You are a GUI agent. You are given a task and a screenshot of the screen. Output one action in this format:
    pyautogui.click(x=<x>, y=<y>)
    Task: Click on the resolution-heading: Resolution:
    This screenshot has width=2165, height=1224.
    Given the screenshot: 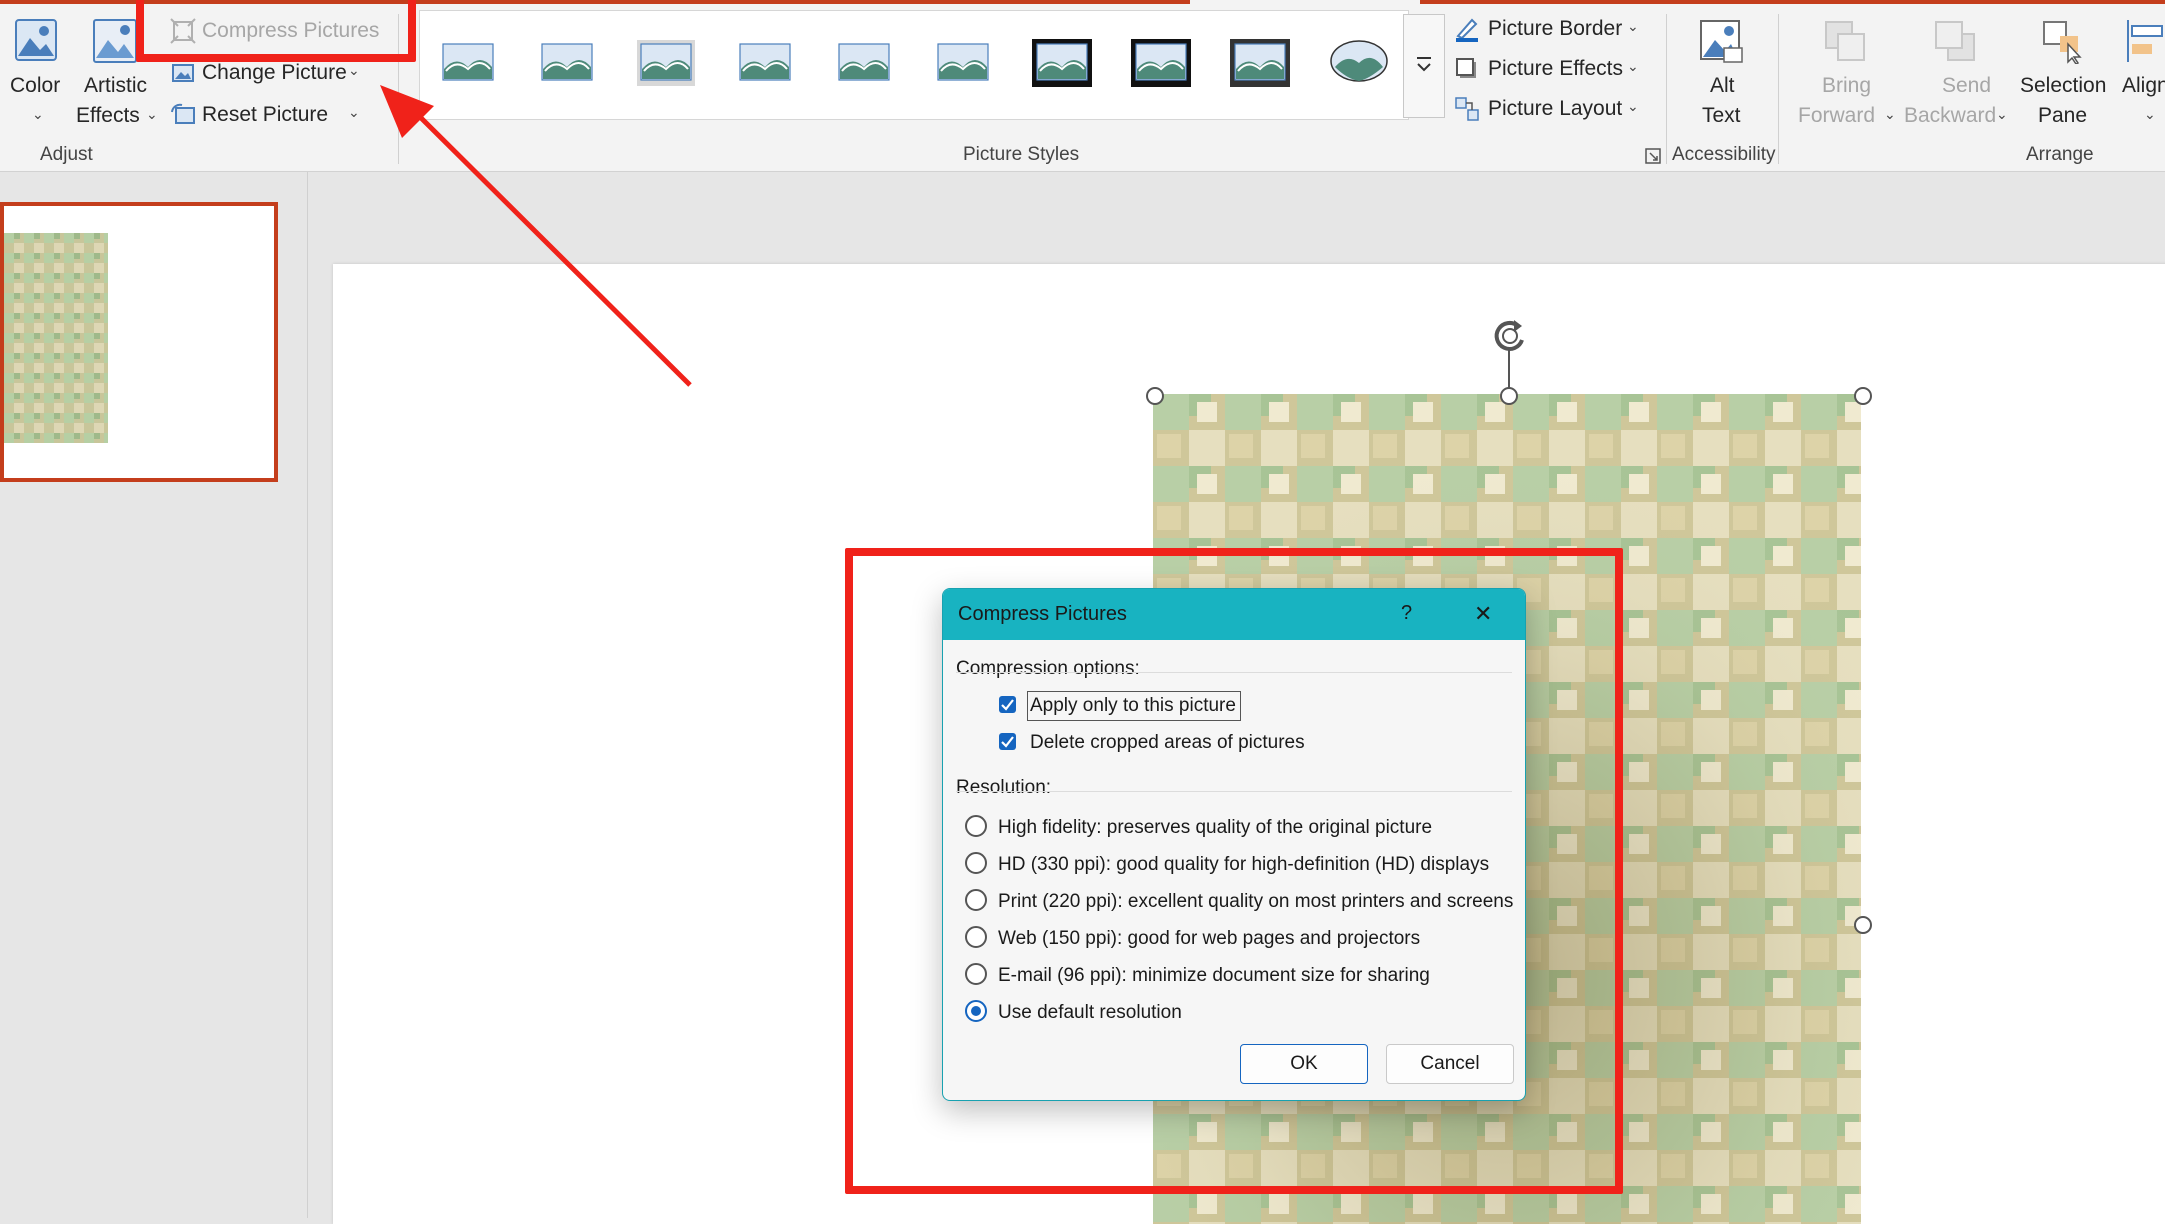 What is the action you would take?
    pyautogui.click(x=1004, y=787)
    